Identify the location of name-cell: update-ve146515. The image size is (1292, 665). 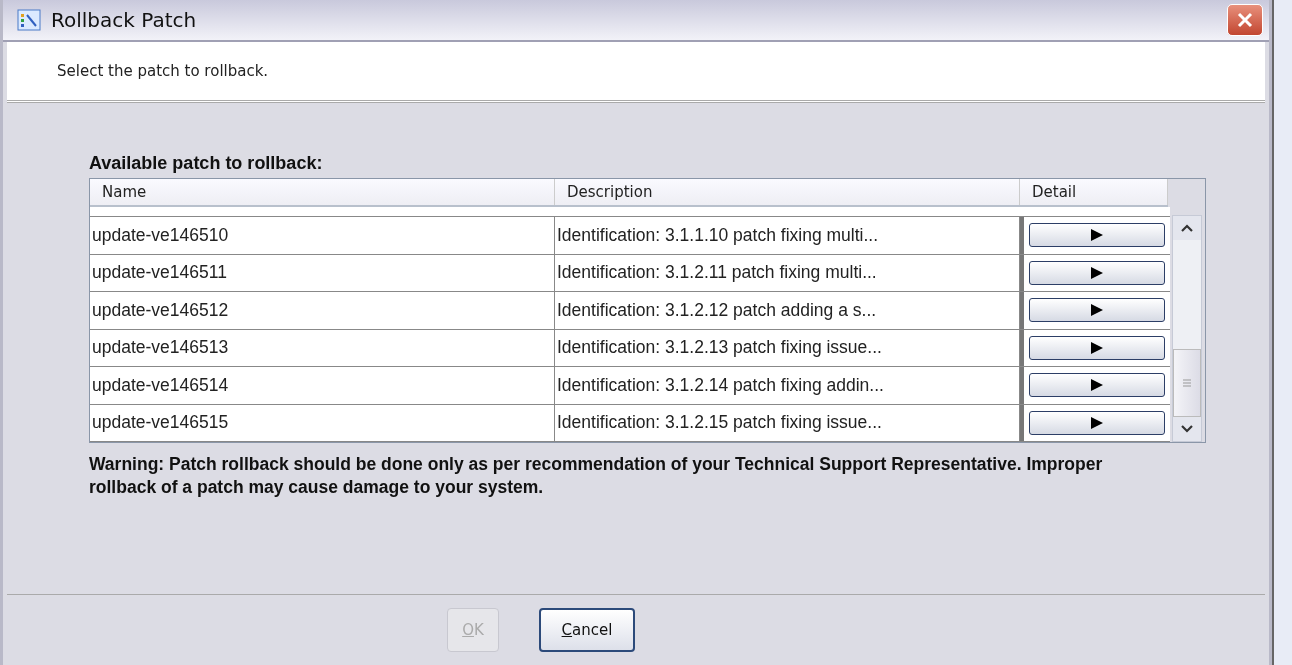
(322, 422).